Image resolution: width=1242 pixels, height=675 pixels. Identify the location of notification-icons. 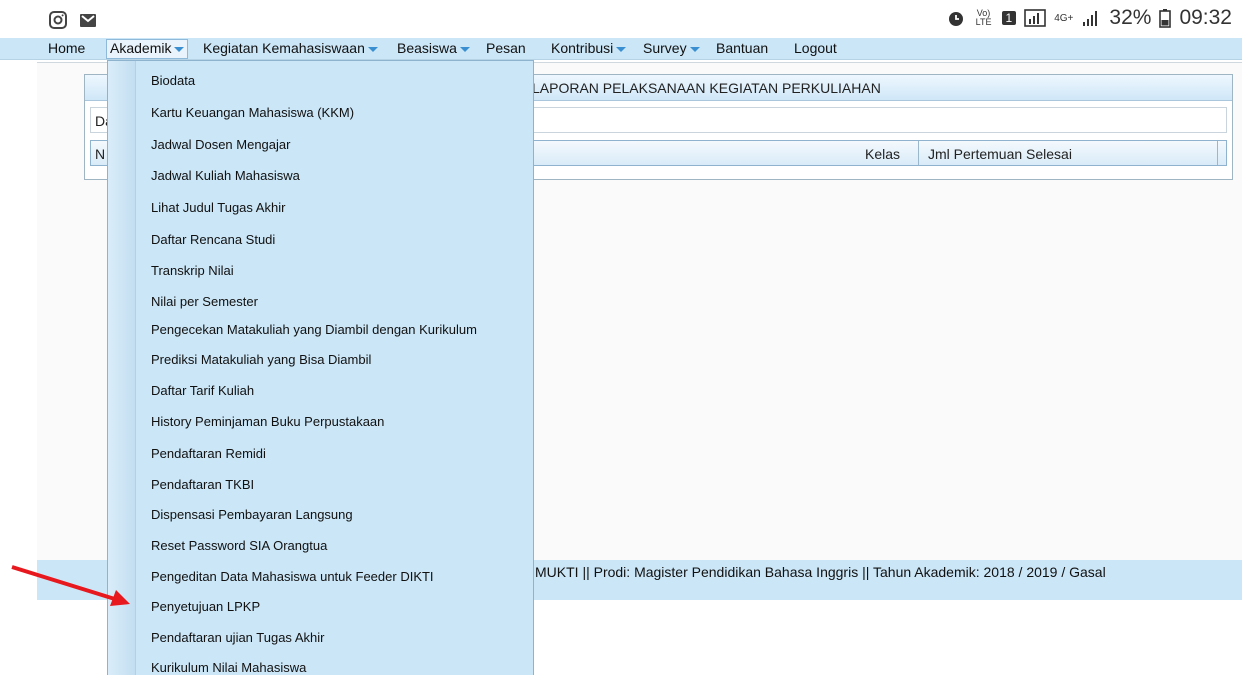
(73, 20).